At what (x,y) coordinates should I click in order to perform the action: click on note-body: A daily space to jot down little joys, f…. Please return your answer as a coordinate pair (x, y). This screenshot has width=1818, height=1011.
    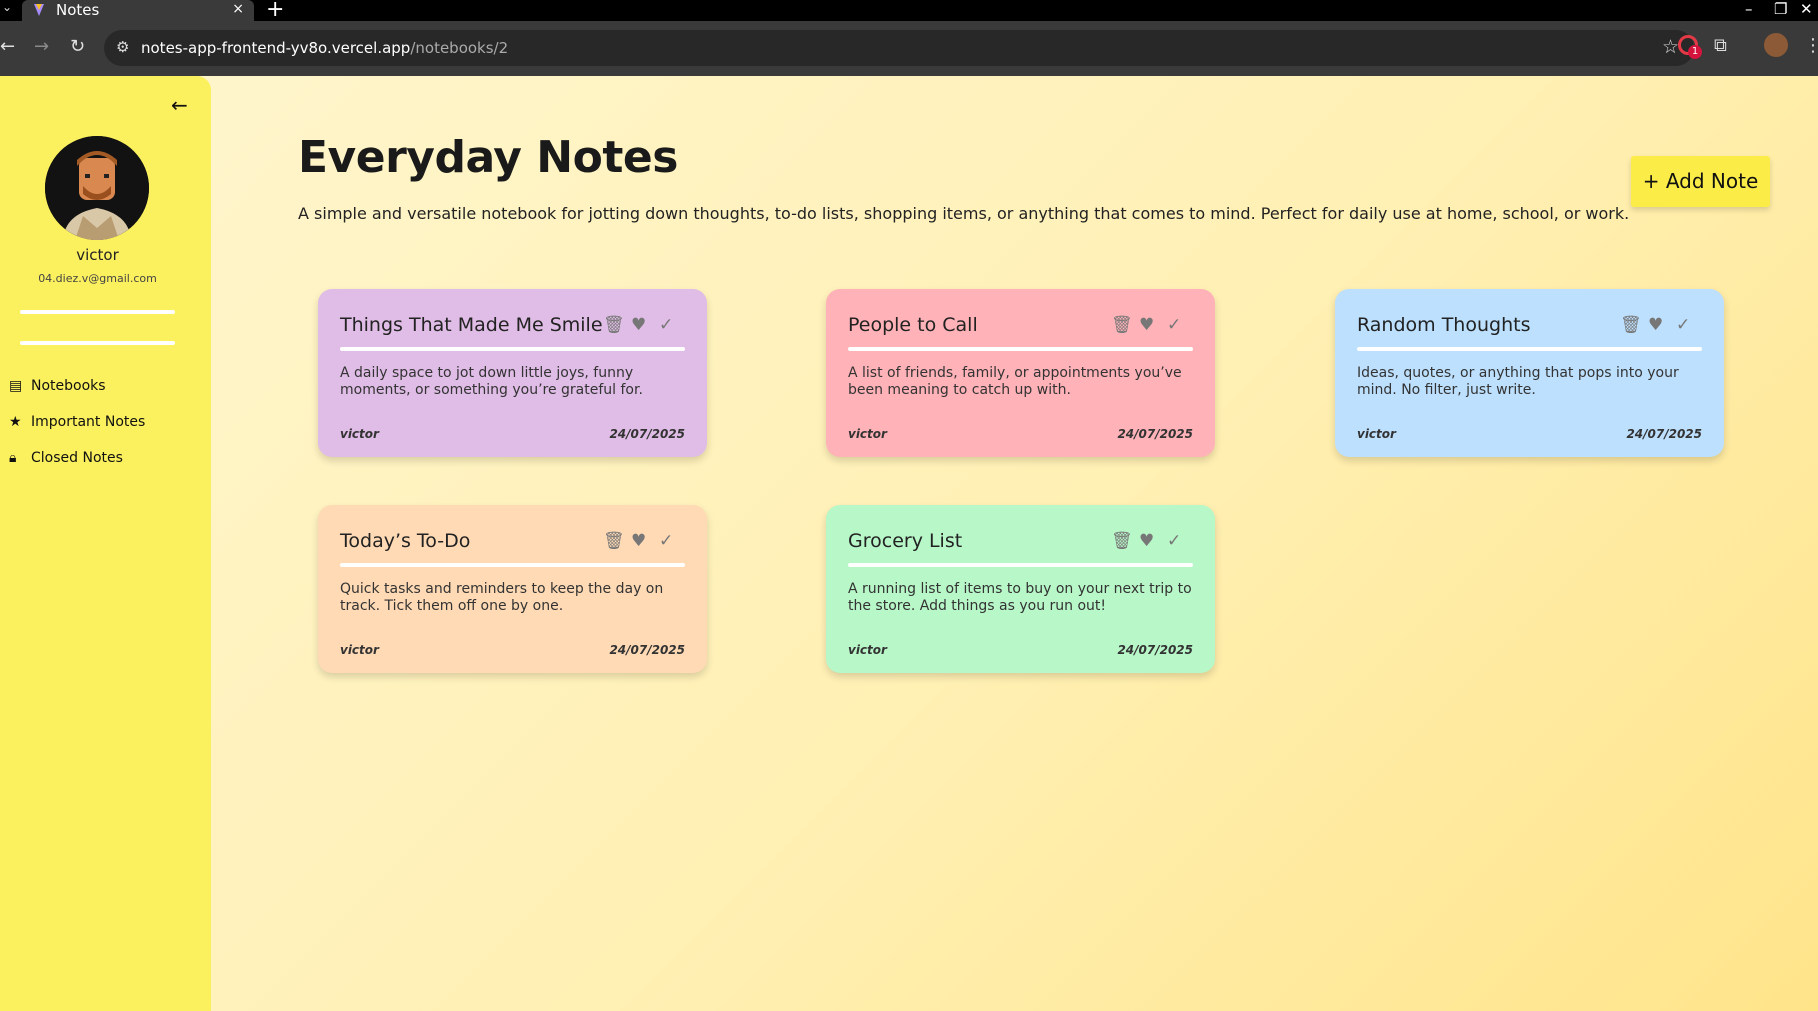
    Looking at the image, I should click on (491, 381).